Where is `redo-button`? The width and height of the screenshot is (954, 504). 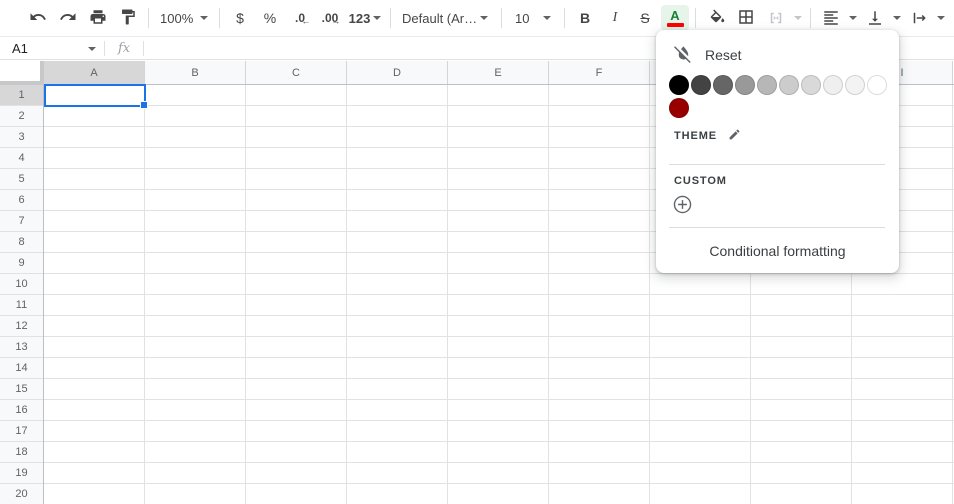 redo-button is located at coordinates (68, 18).